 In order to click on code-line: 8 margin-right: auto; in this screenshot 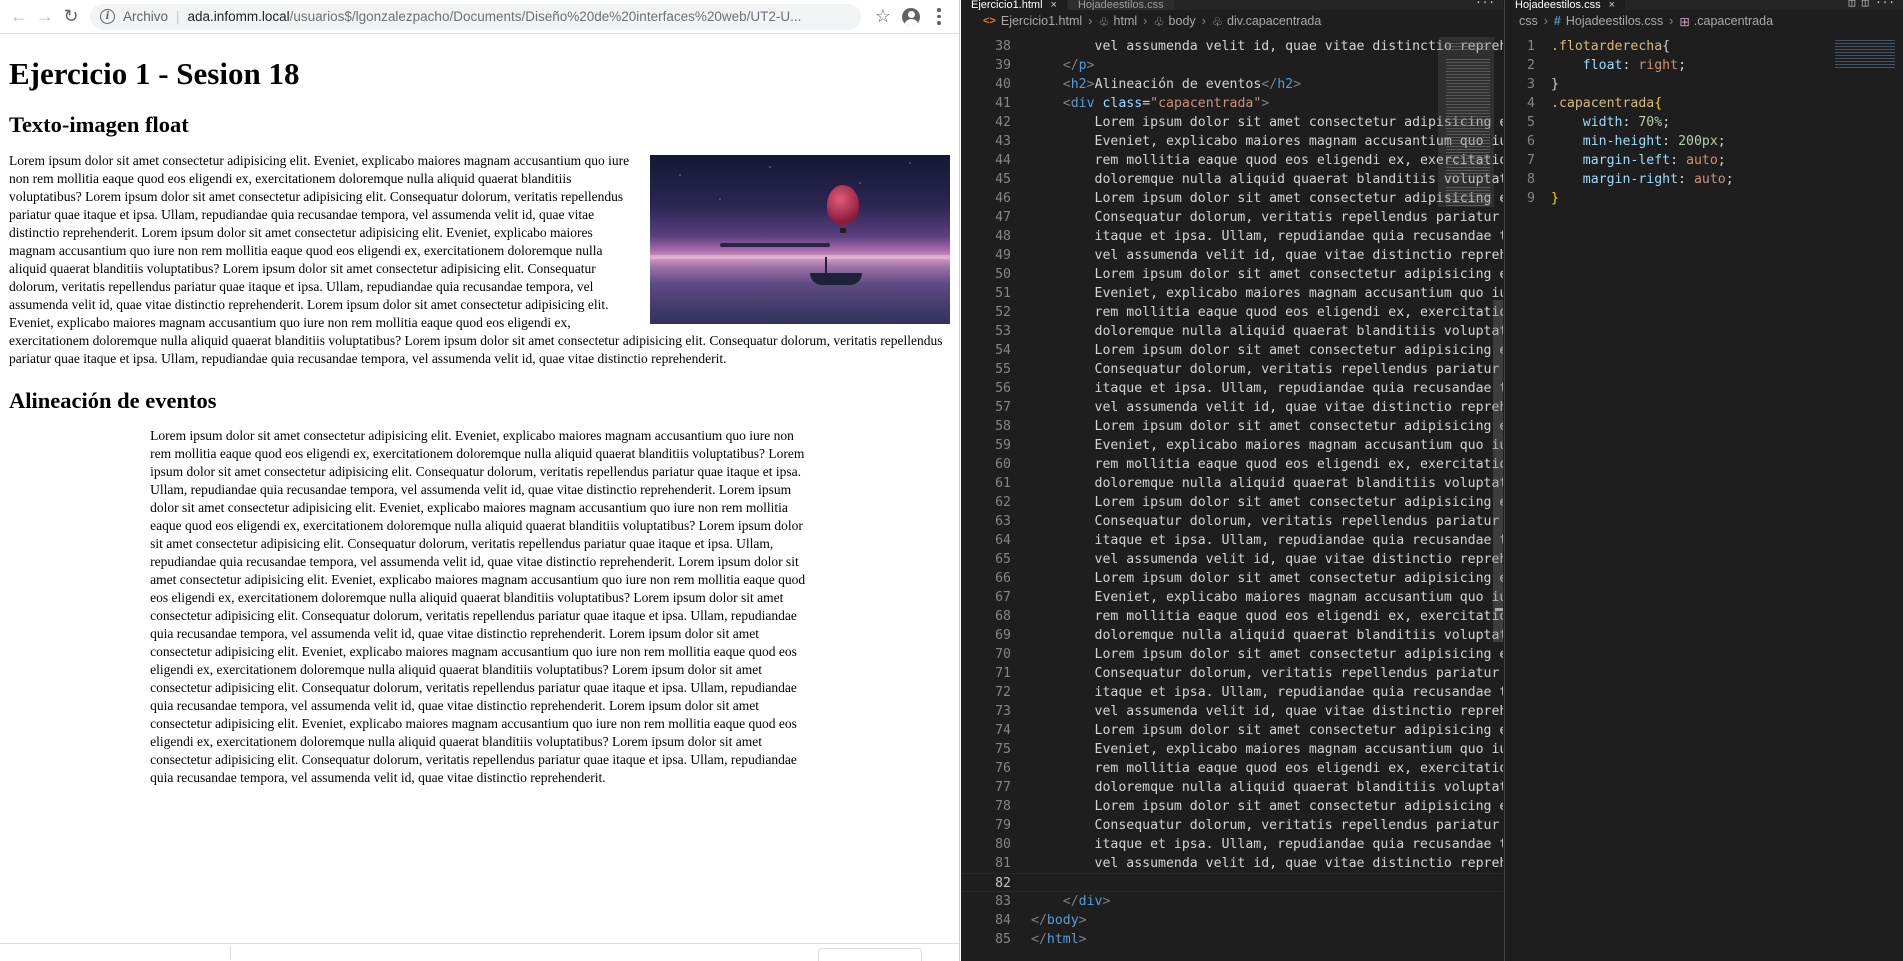, I will do `click(1704, 179)`.